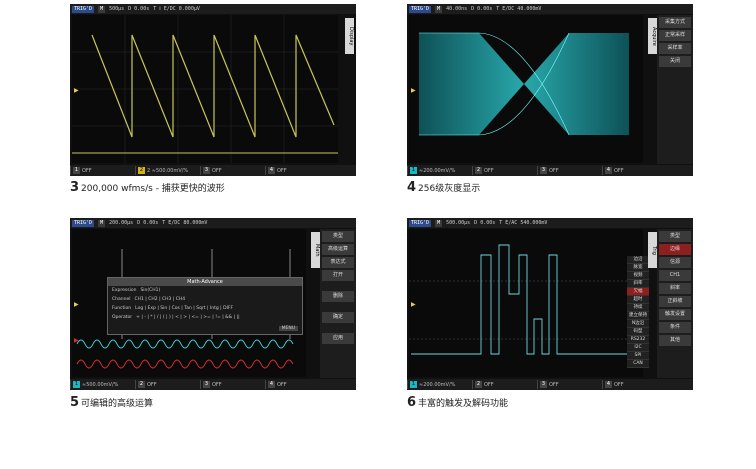 The image size is (756, 469). What do you see at coordinates (349, 36) in the screenshot?
I see `display-menu-tab: Display` at bounding box center [349, 36].